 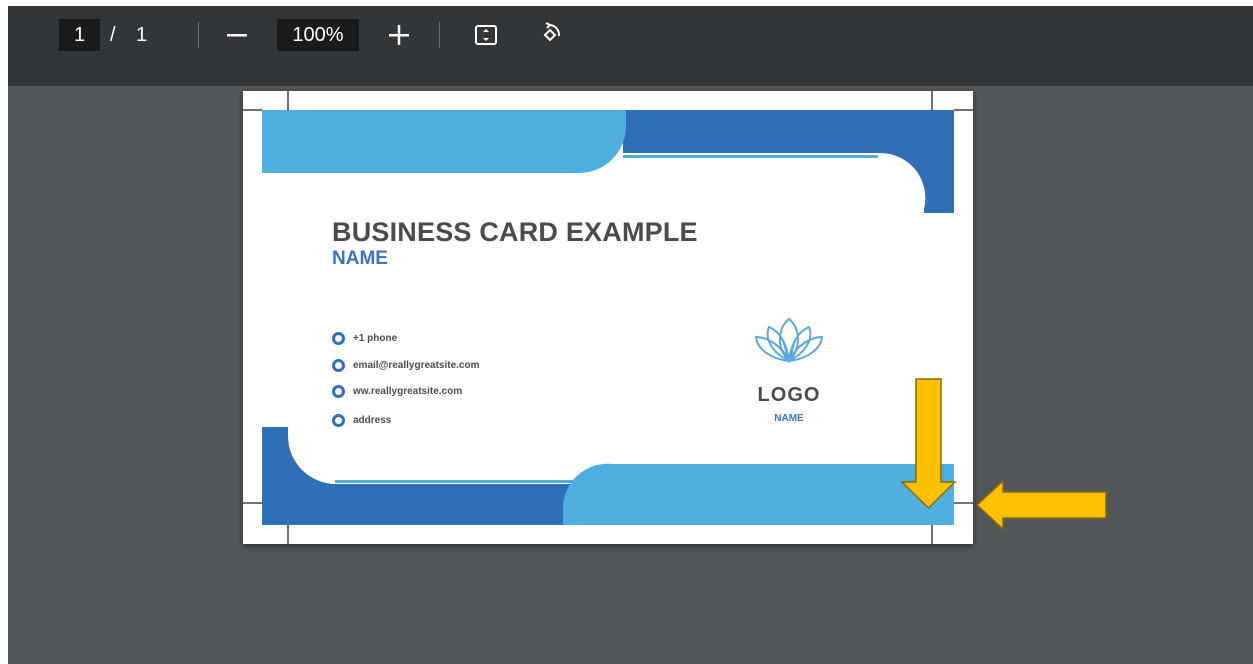 What do you see at coordinates (408, 391) in the screenshot?
I see `contact-text: ww.reallygreatsite.com` at bounding box center [408, 391].